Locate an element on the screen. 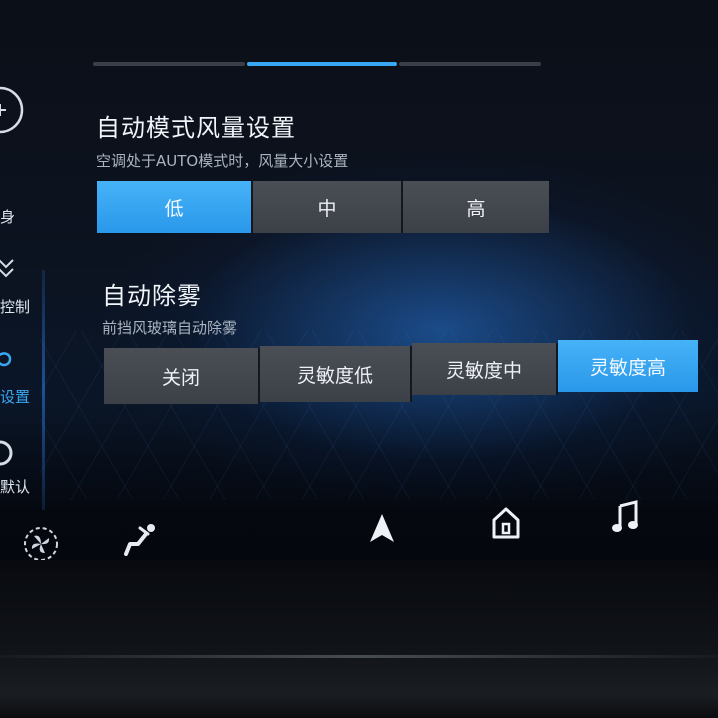 This screenshot has width=718, height=718. navigation-arrow-icon is located at coordinates (382, 528).